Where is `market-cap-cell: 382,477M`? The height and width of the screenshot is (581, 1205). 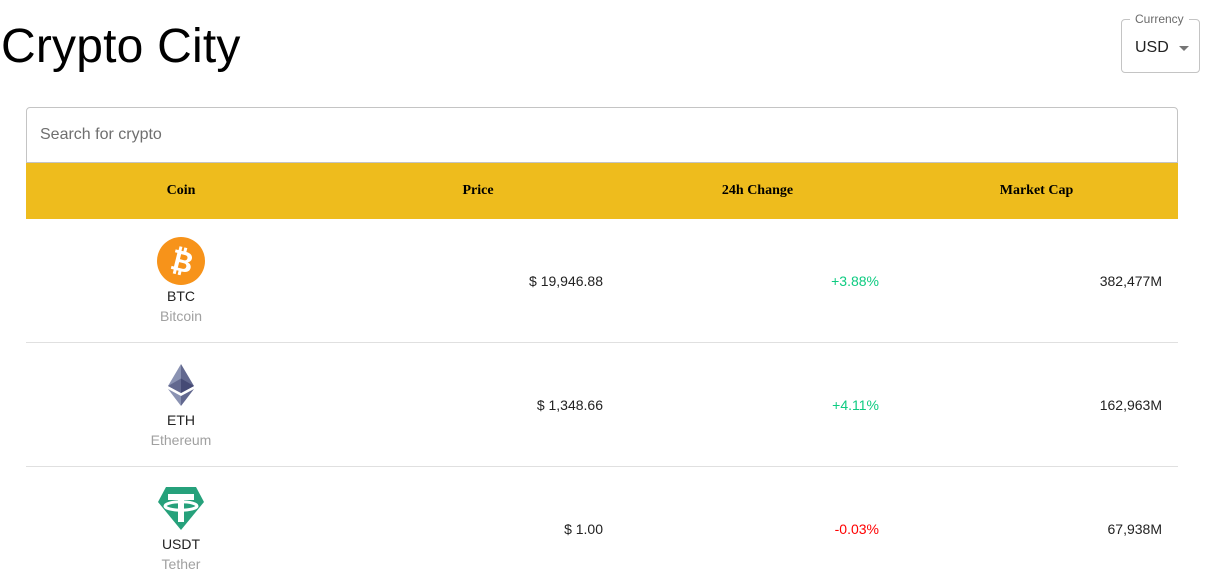 market-cap-cell: 382,477M is located at coordinates (1028, 280).